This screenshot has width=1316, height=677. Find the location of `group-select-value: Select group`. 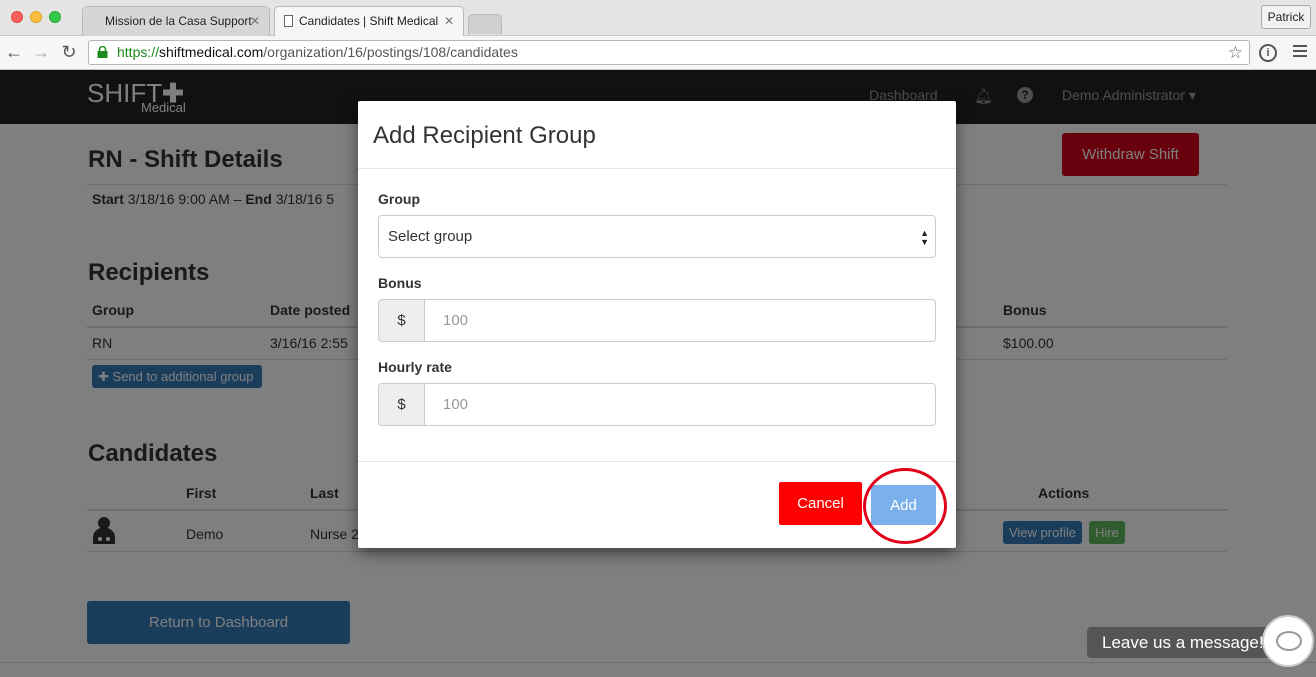

group-select-value: Select group is located at coordinates (430, 236).